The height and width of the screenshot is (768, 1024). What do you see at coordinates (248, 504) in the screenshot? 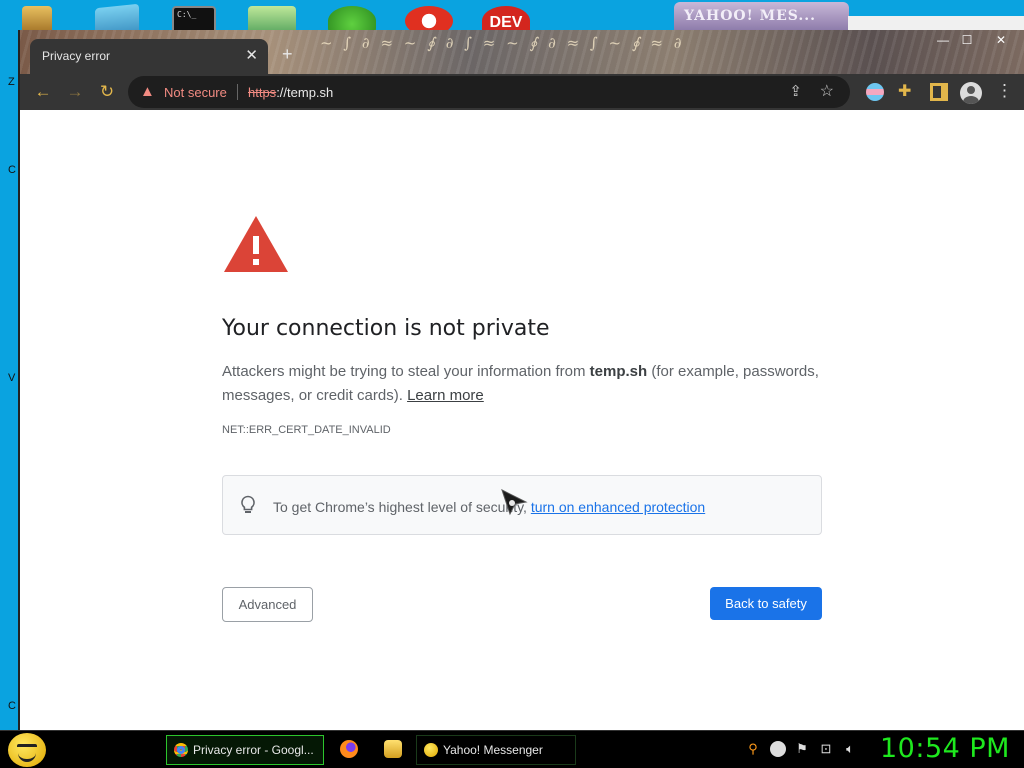
I see `lightbulb-icon` at bounding box center [248, 504].